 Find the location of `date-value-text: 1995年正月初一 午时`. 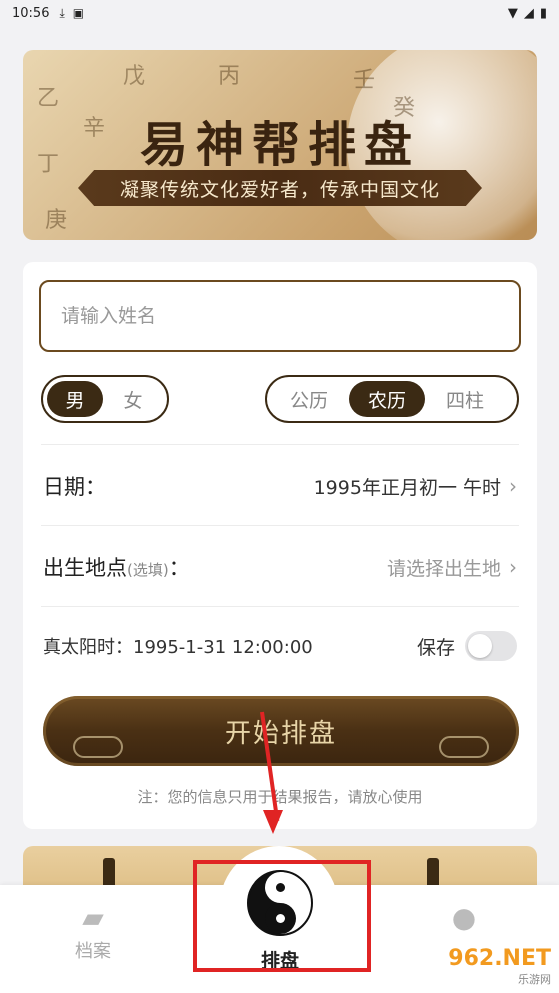

date-value-text: 1995年正月初一 午时 is located at coordinates (407, 487).